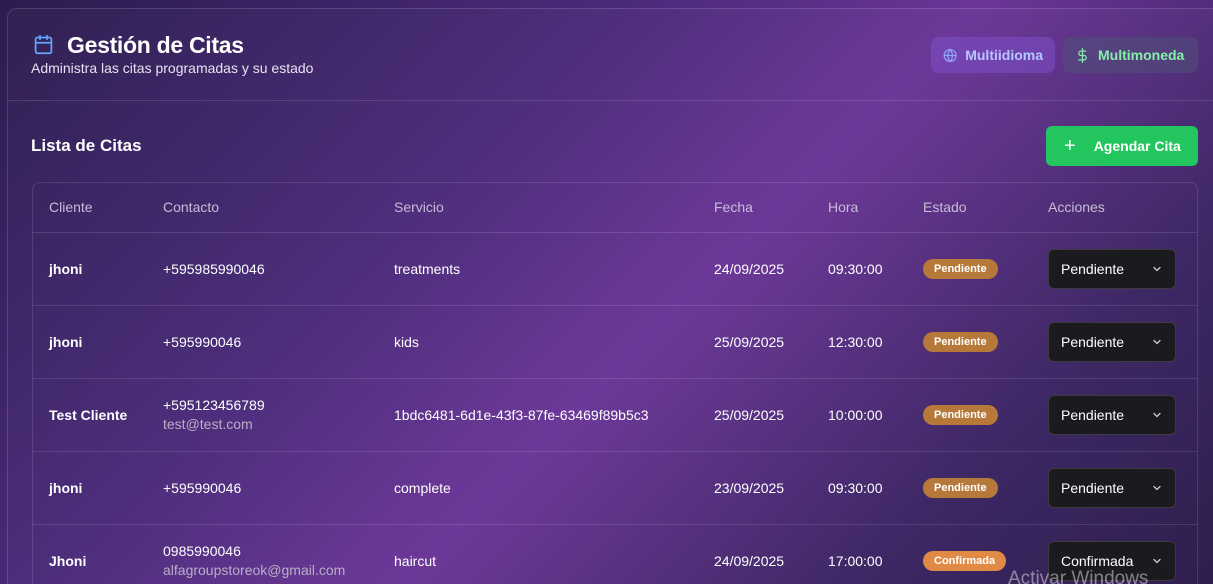 Image resolution: width=1213 pixels, height=584 pixels. I want to click on plus-icon: +, so click(1070, 146).